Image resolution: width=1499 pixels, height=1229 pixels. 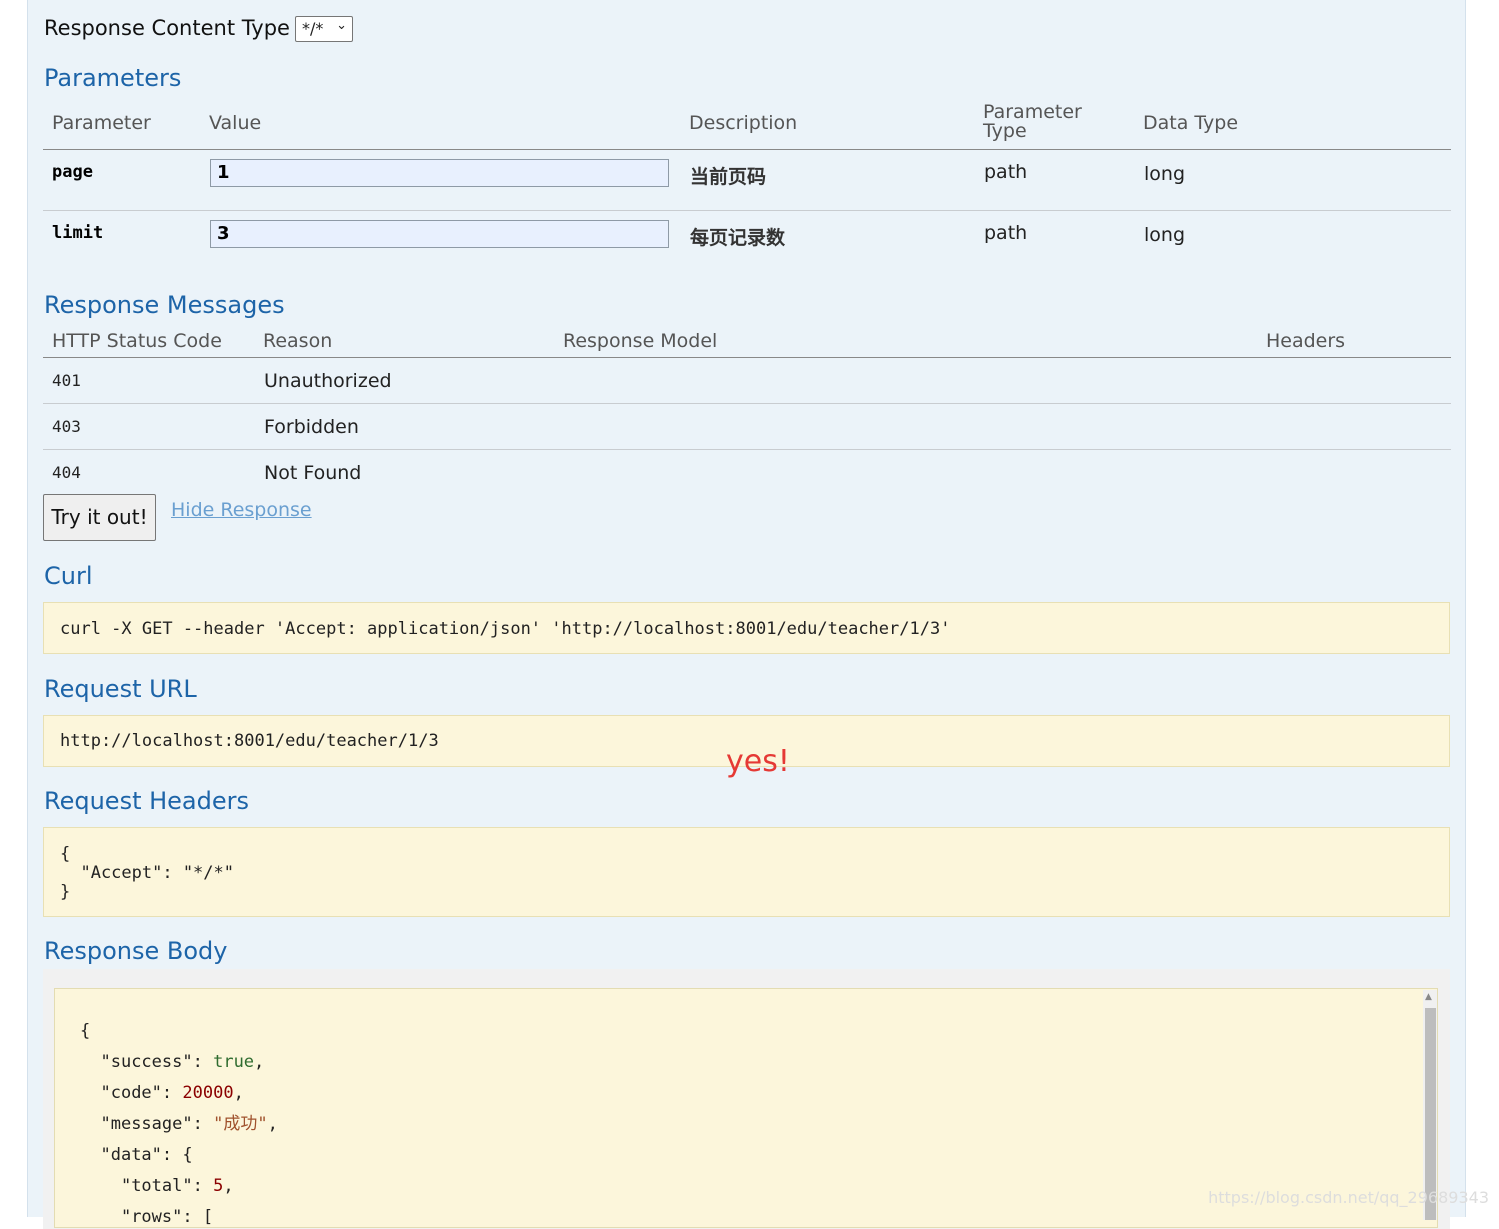 I want to click on request-headers-line1: {, so click(x=65, y=854).